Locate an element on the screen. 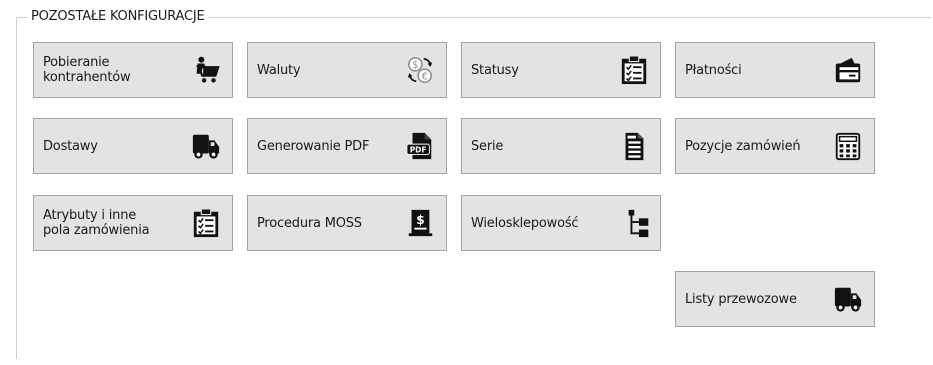 The width and height of the screenshot is (933, 365). svg-text: PDF is located at coordinates (418, 150).